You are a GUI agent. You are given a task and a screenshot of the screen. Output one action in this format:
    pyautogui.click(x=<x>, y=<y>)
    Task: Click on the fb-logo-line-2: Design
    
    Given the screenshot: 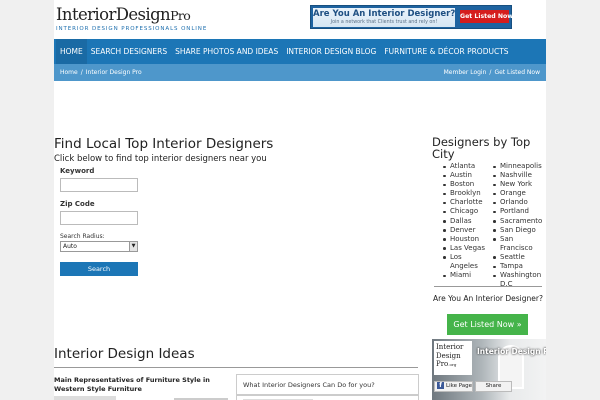 What is the action you would take?
    pyautogui.click(x=448, y=355)
    